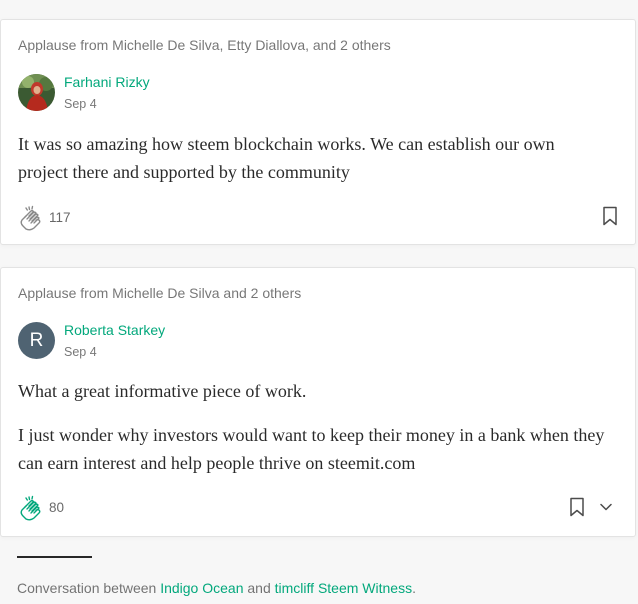  I want to click on avatar, so click(36, 92).